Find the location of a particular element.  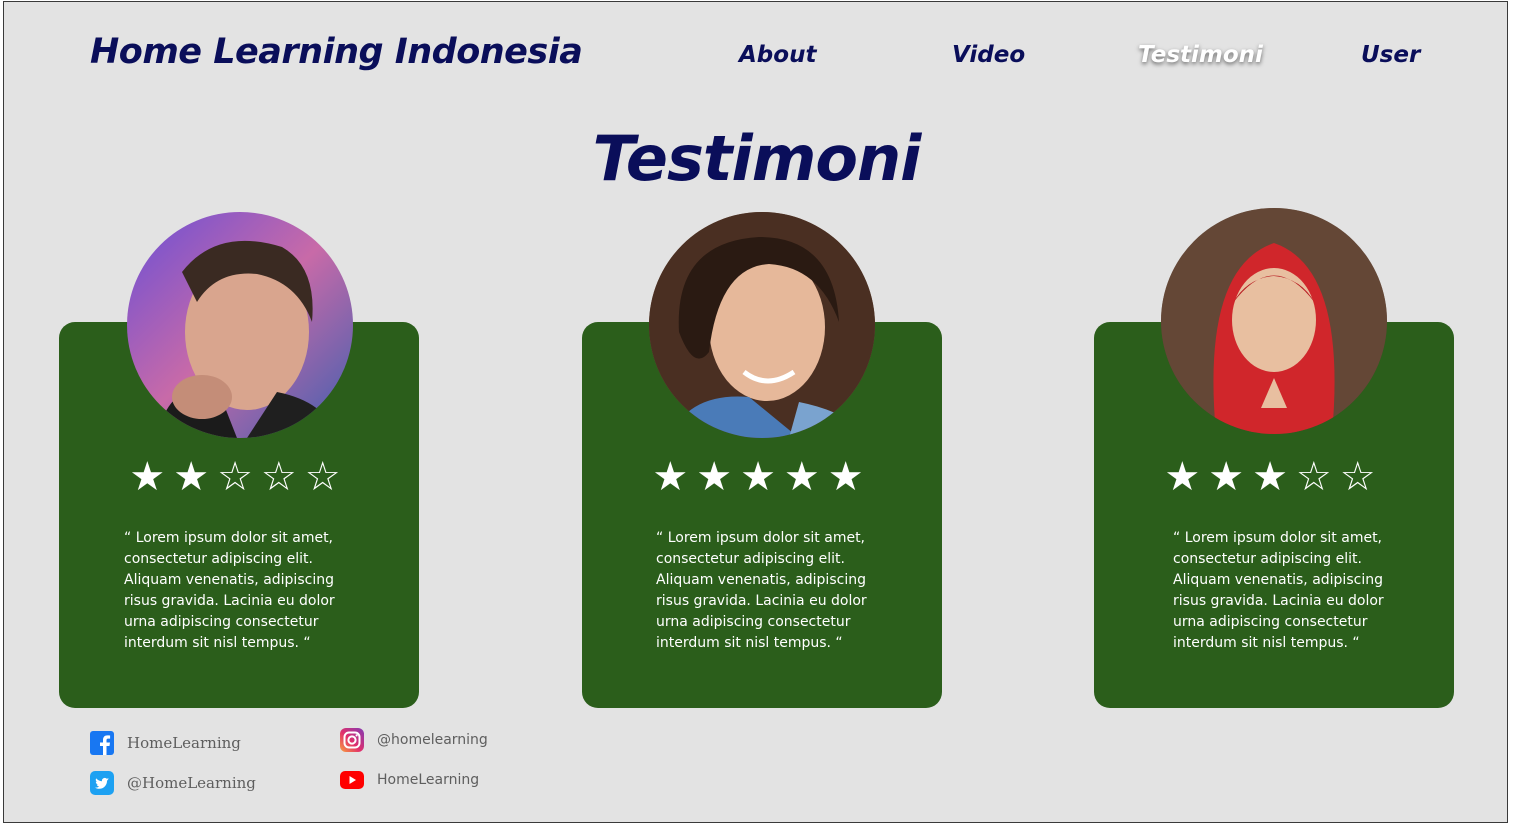

twitter-link: @HomeLearning is located at coordinates (173, 783).